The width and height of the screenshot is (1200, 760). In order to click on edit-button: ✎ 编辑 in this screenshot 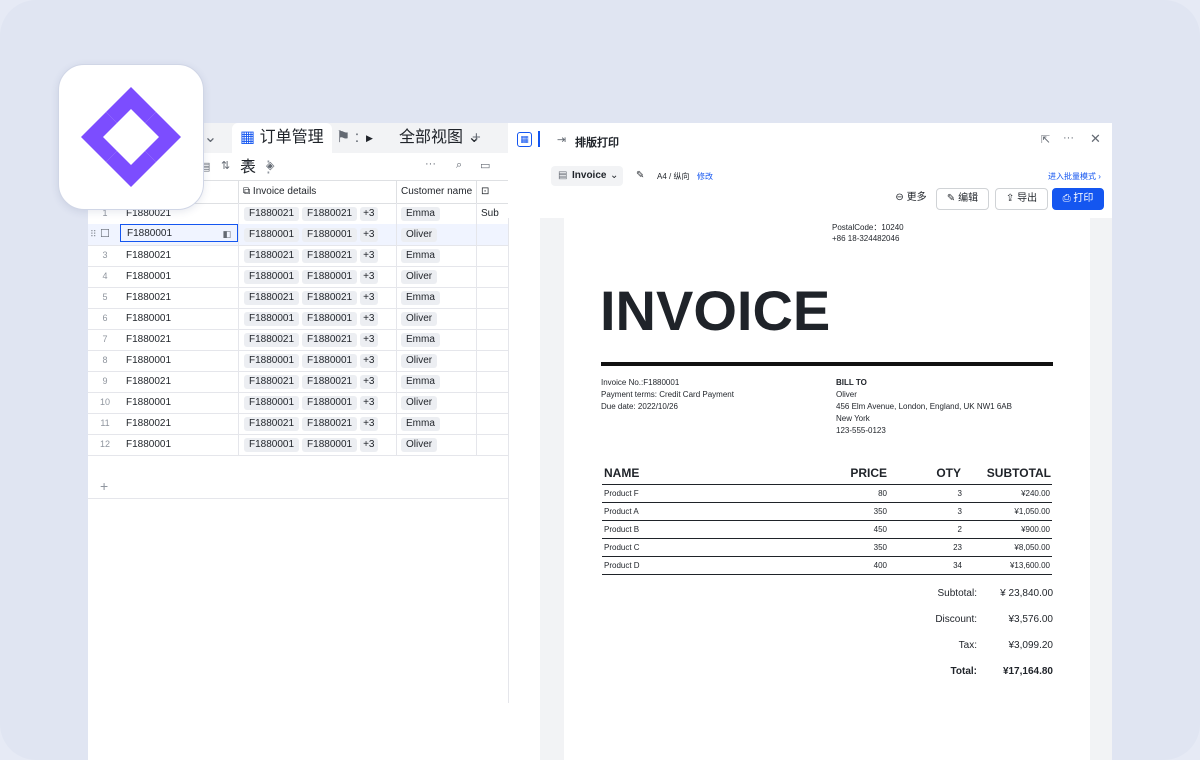, I will do `click(962, 199)`.